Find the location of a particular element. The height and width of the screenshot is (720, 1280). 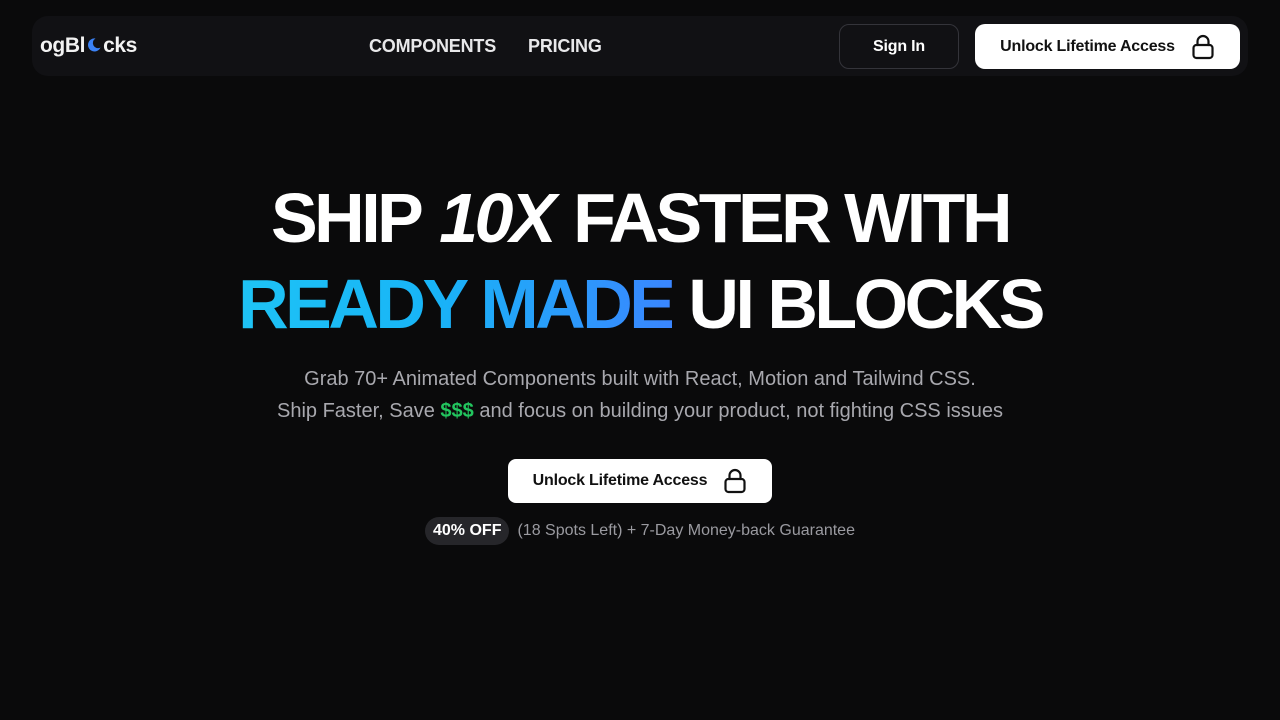

logo-text-suffix: cks is located at coordinates (120, 45).